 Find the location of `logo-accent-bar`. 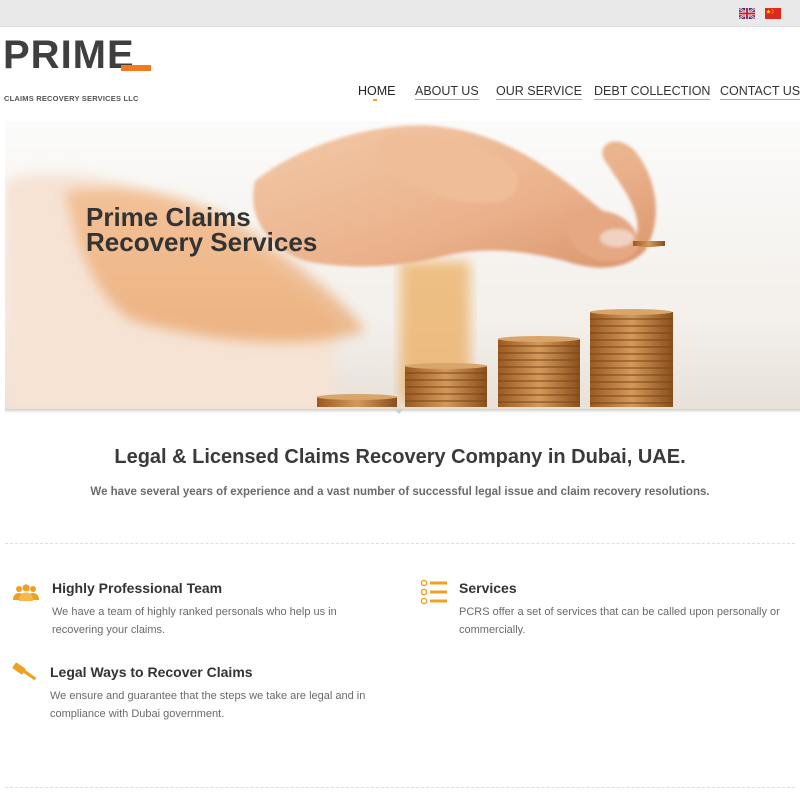

logo-accent-bar is located at coordinates (136, 68).